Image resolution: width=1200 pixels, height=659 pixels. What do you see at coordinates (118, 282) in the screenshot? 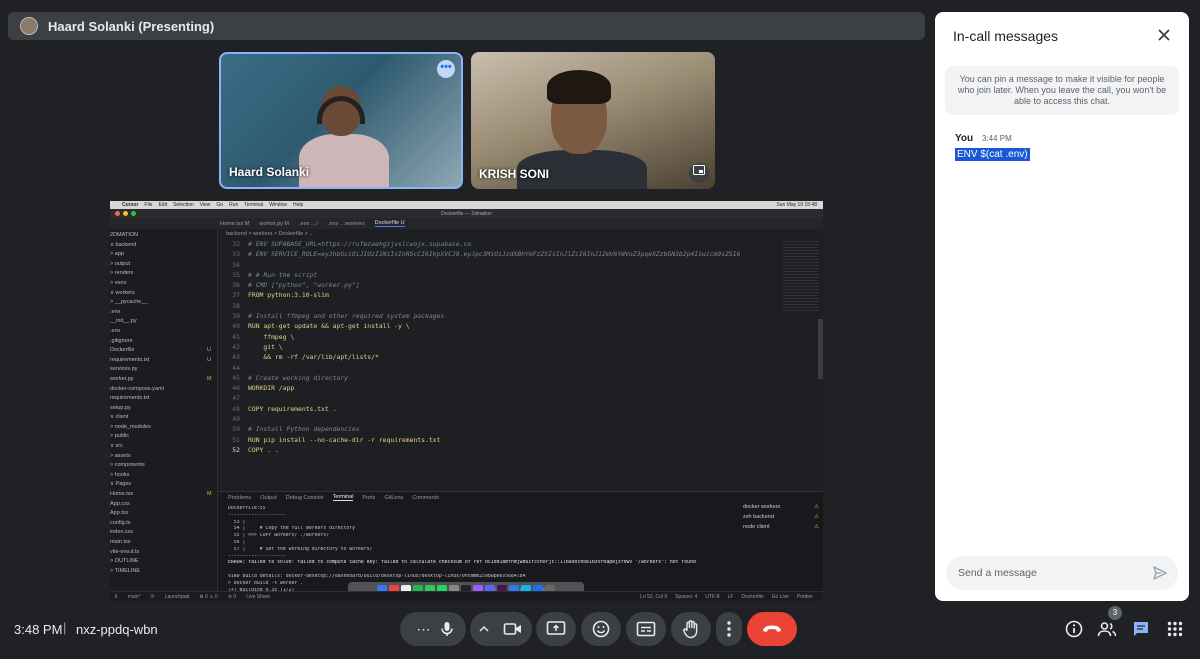
I see `explorer-item-label: > venv` at bounding box center [118, 282].